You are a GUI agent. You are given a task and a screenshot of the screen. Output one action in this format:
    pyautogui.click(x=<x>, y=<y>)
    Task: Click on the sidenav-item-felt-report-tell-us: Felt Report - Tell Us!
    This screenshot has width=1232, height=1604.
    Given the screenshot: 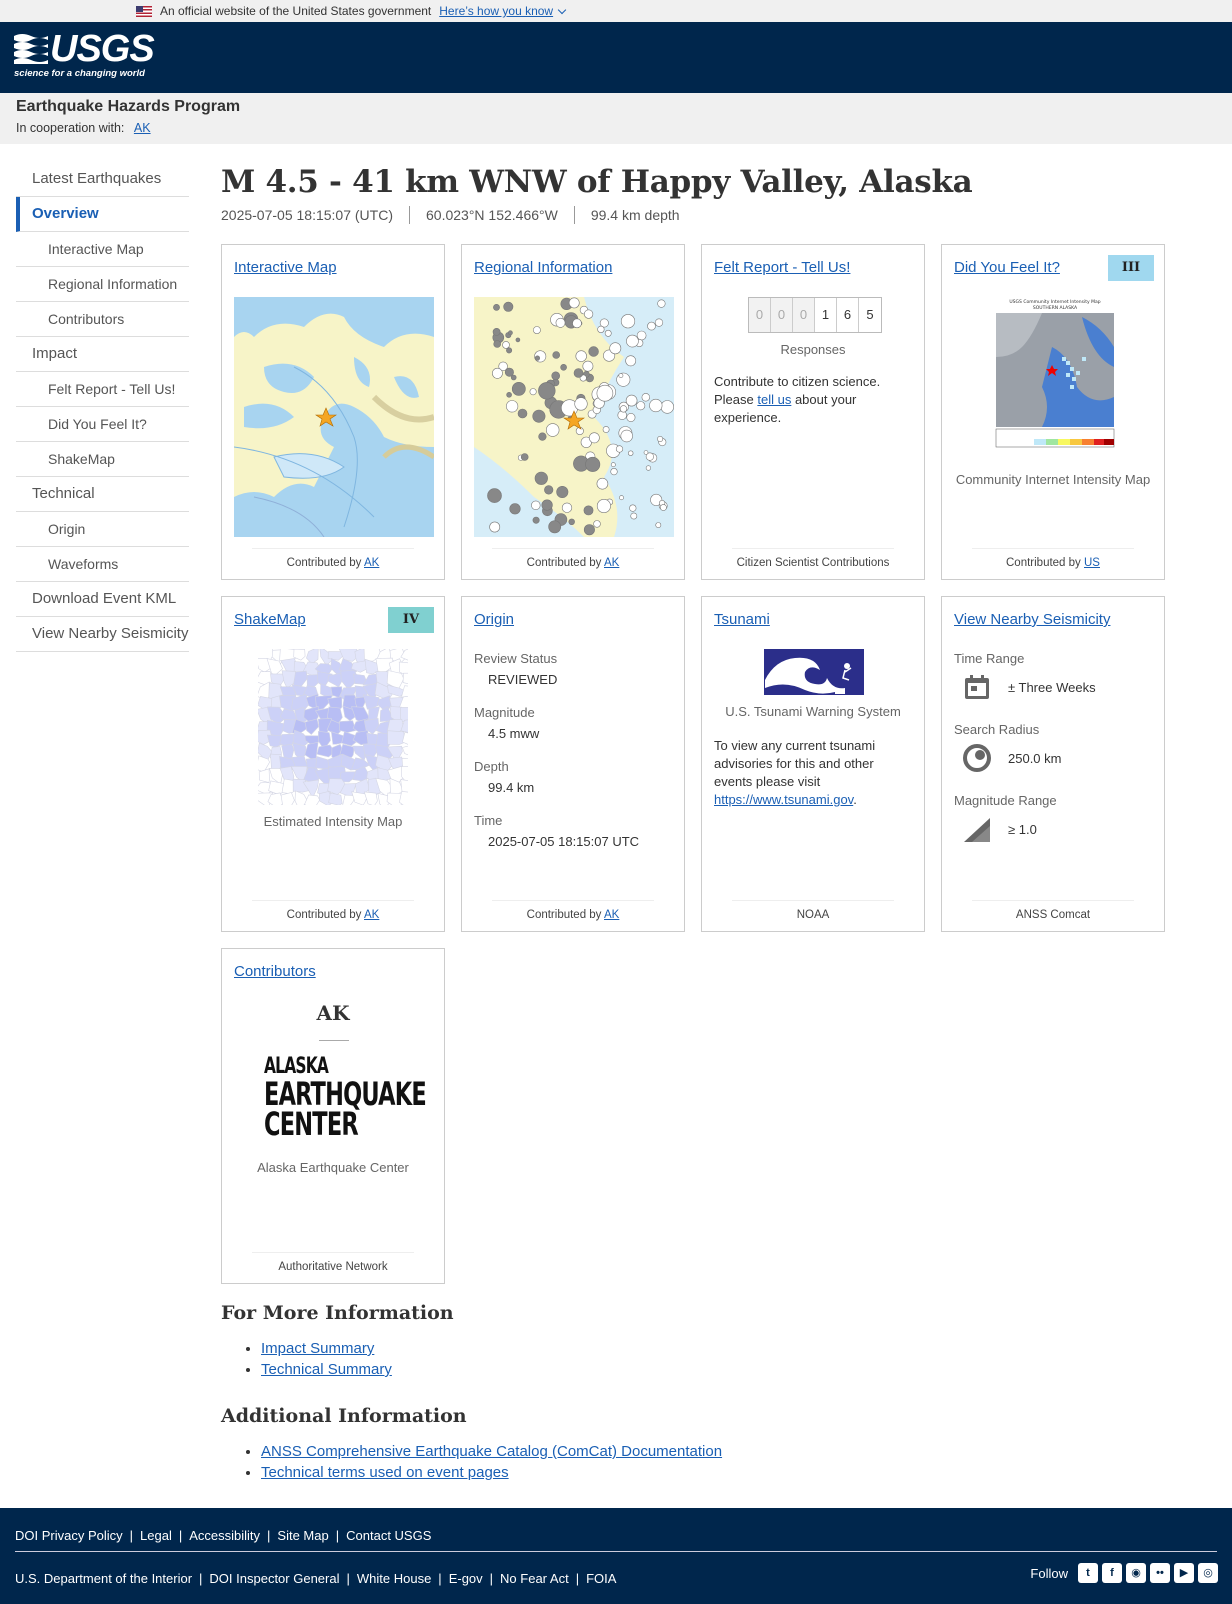 What is the action you would take?
    pyautogui.click(x=102, y=389)
    